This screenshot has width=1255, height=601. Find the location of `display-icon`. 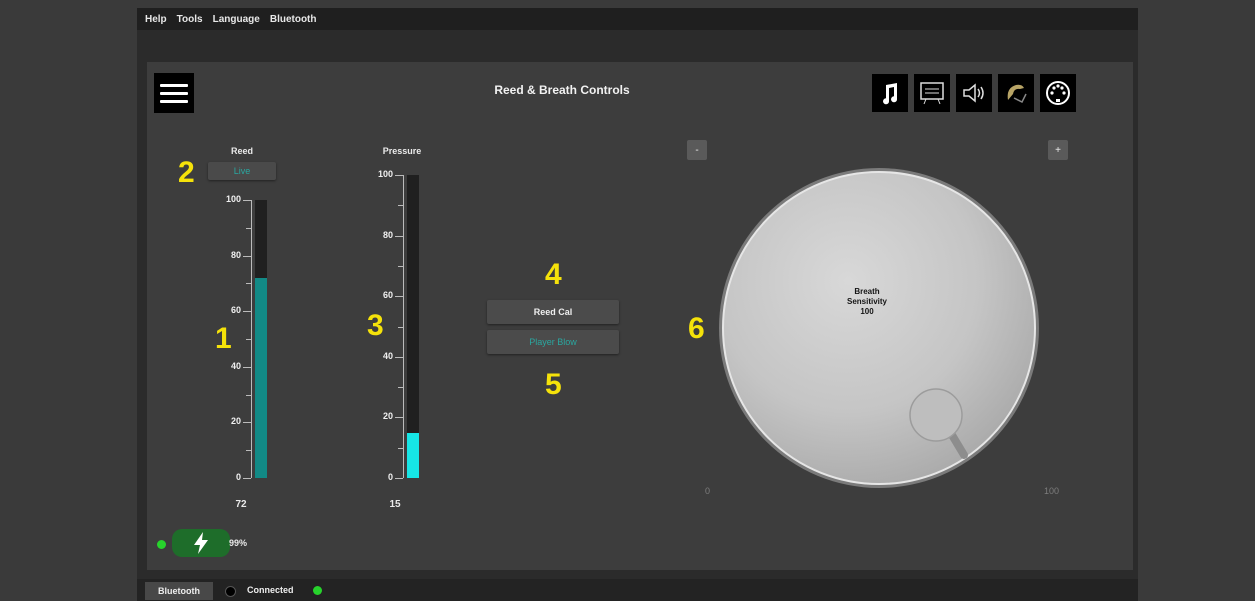

display-icon is located at coordinates (932, 93).